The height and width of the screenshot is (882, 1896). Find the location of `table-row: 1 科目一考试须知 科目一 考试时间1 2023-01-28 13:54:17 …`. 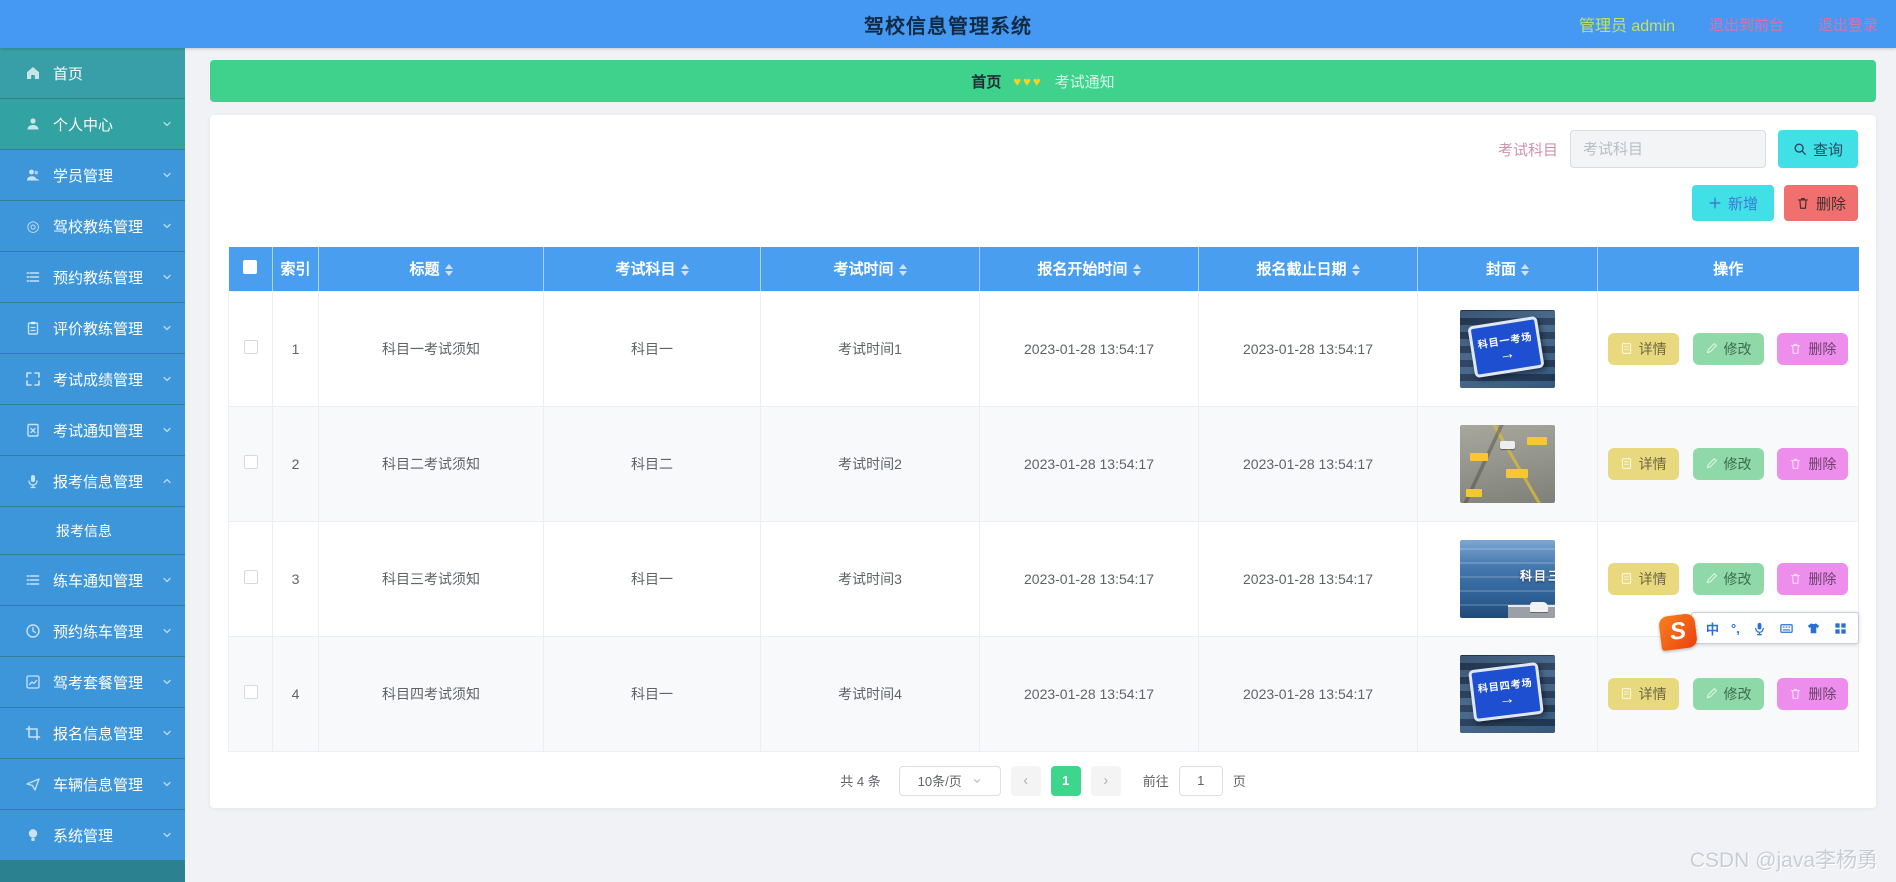

table-row: 1 科目一考试须知 科目一 考试时间1 2023-01-28 13:54:17 … is located at coordinates (1043, 348).